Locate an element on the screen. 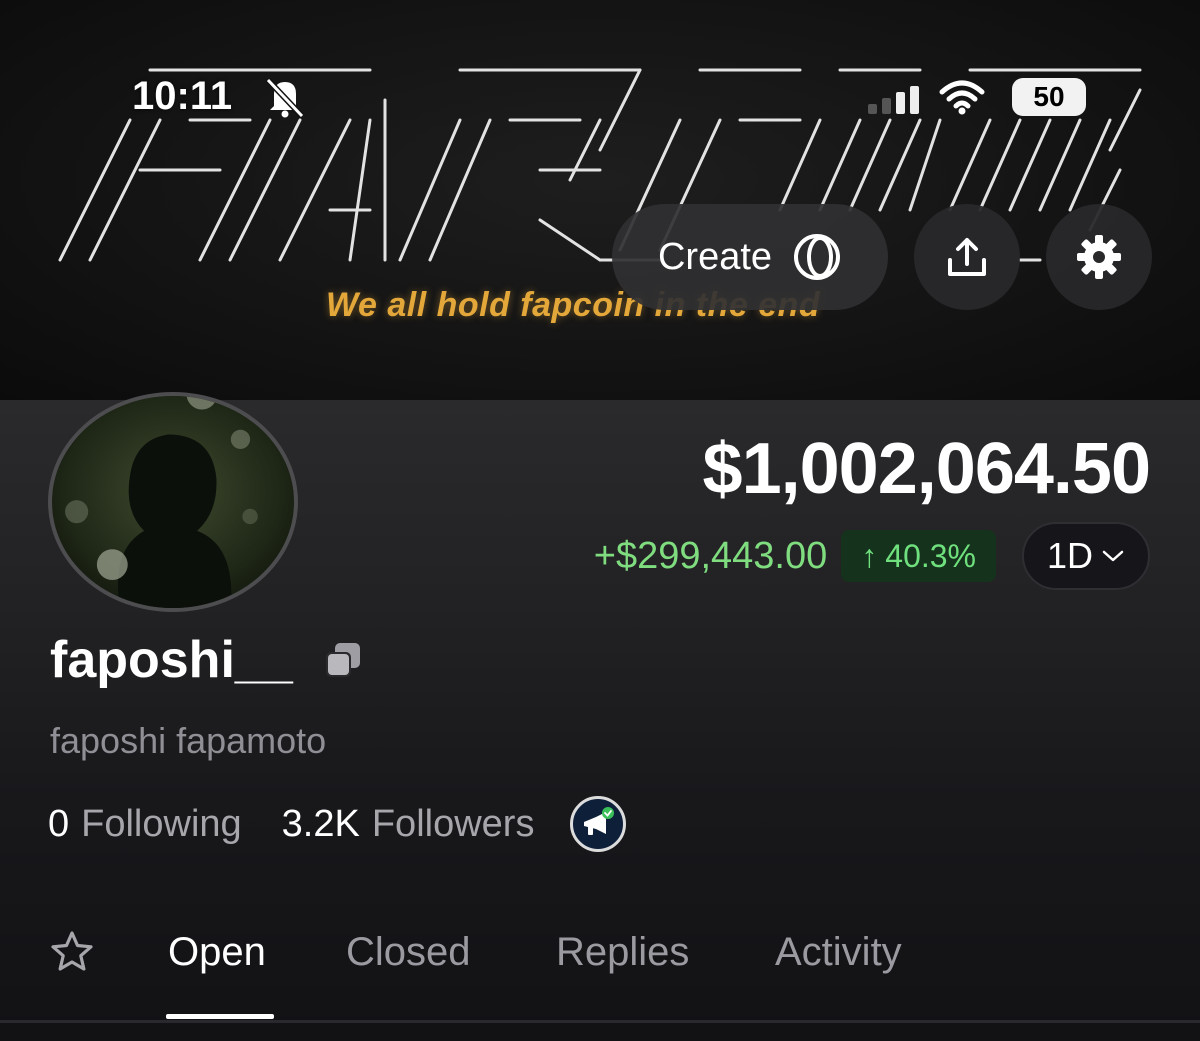 The image size is (1200, 1041). arrow-up-icon: ↑ is located at coordinates (869, 555).